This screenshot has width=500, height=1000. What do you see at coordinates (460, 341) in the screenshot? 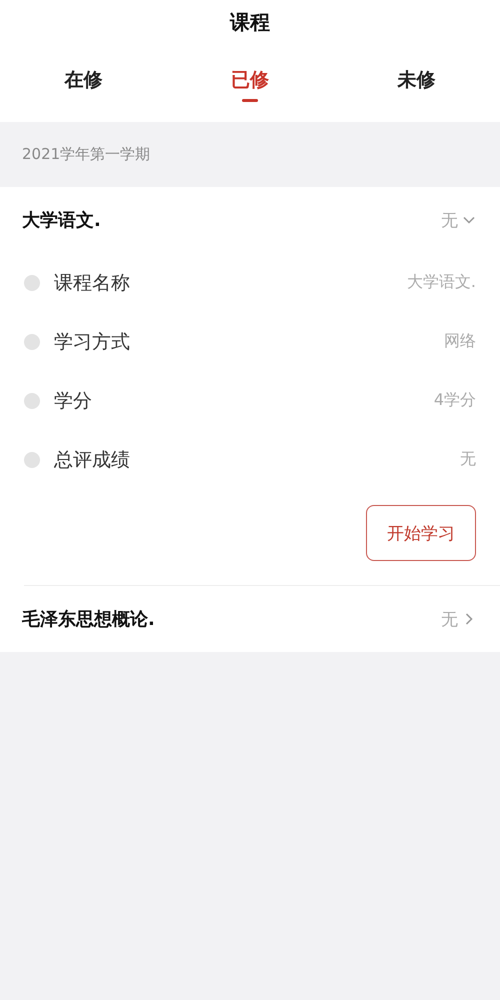
I see `field-value: 网络` at bounding box center [460, 341].